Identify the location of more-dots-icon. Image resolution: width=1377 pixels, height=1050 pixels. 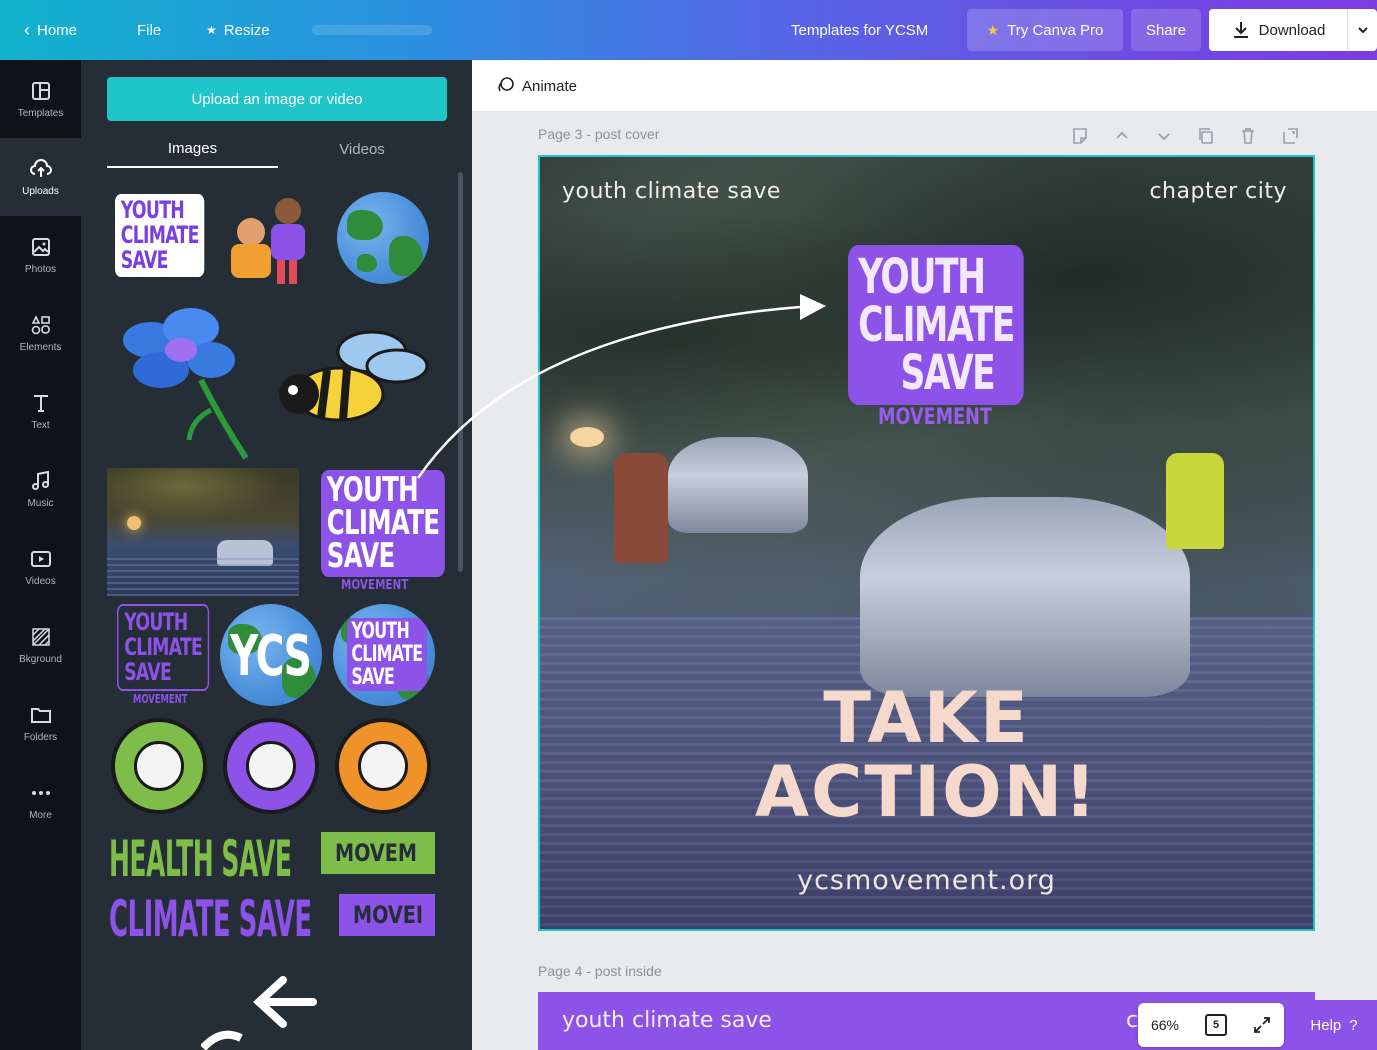
(40, 793).